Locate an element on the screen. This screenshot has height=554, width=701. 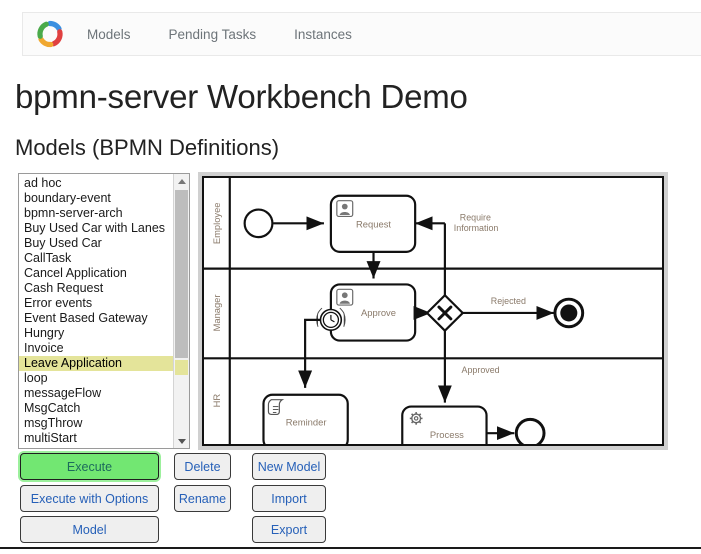
exclusive-gateway is located at coordinates (445, 313).